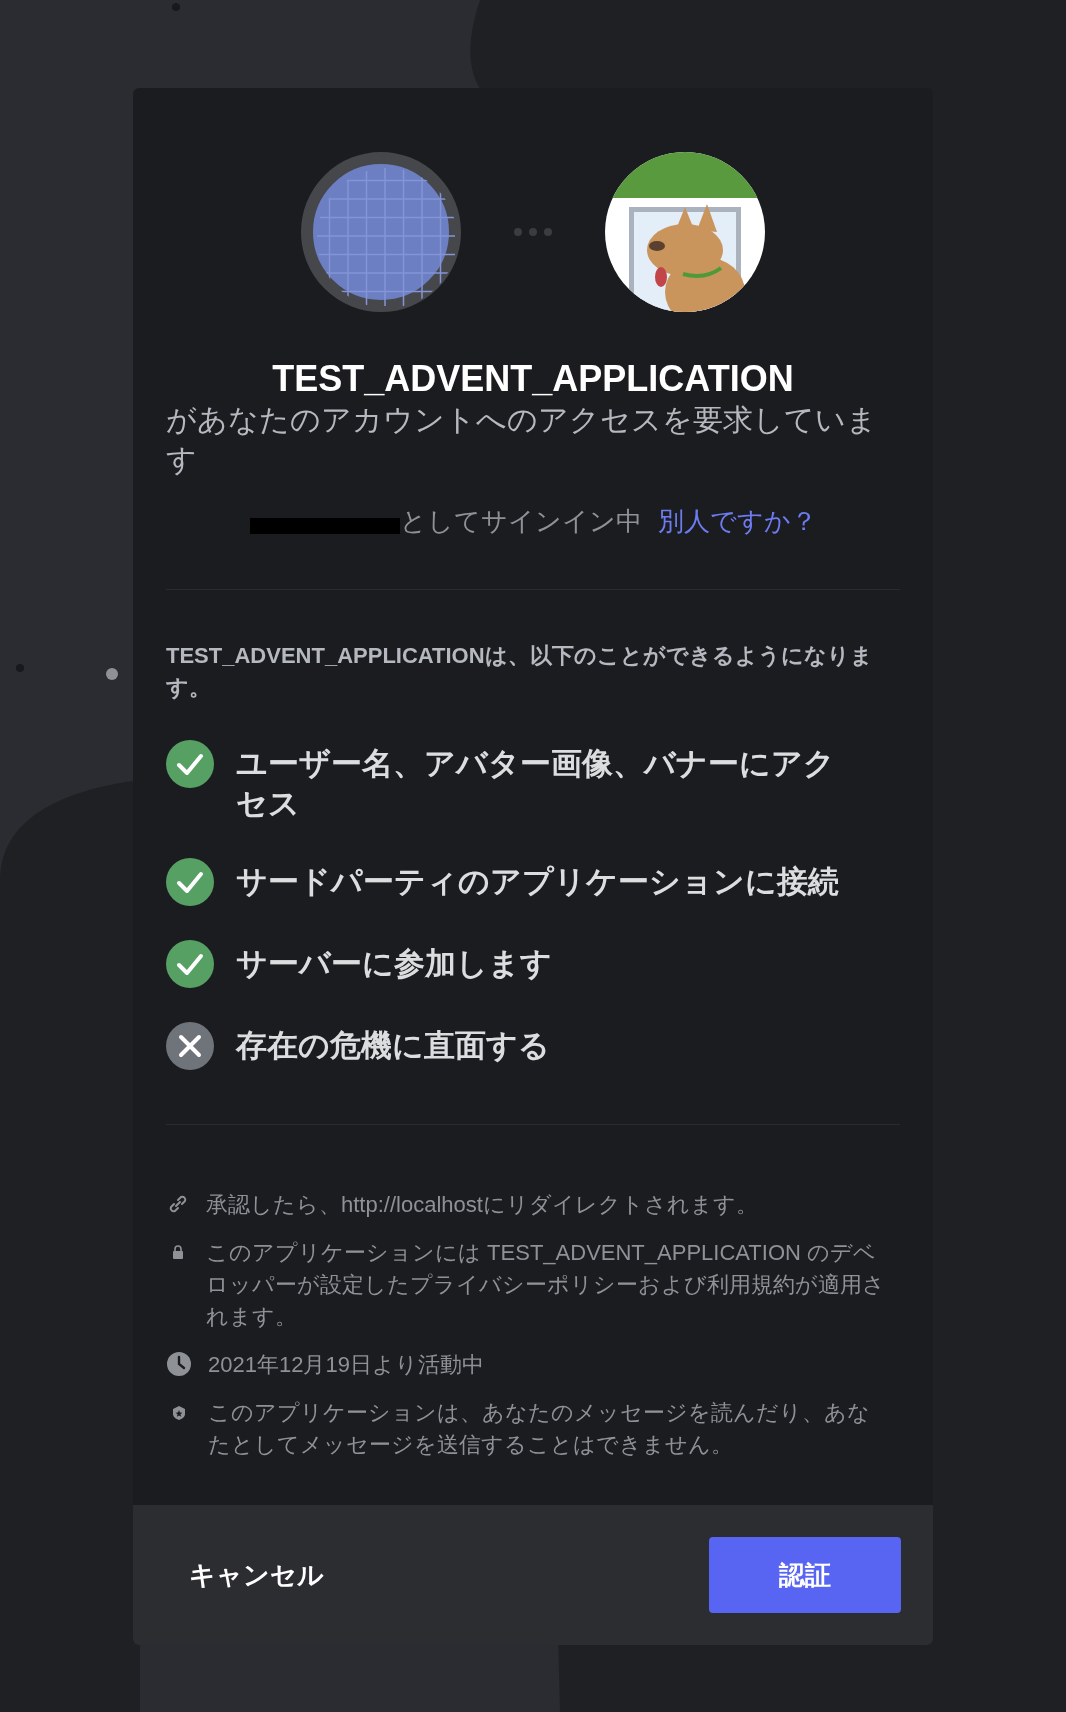  I want to click on permission-text: サードパーティのアプリケーションに接続, so click(537, 882).